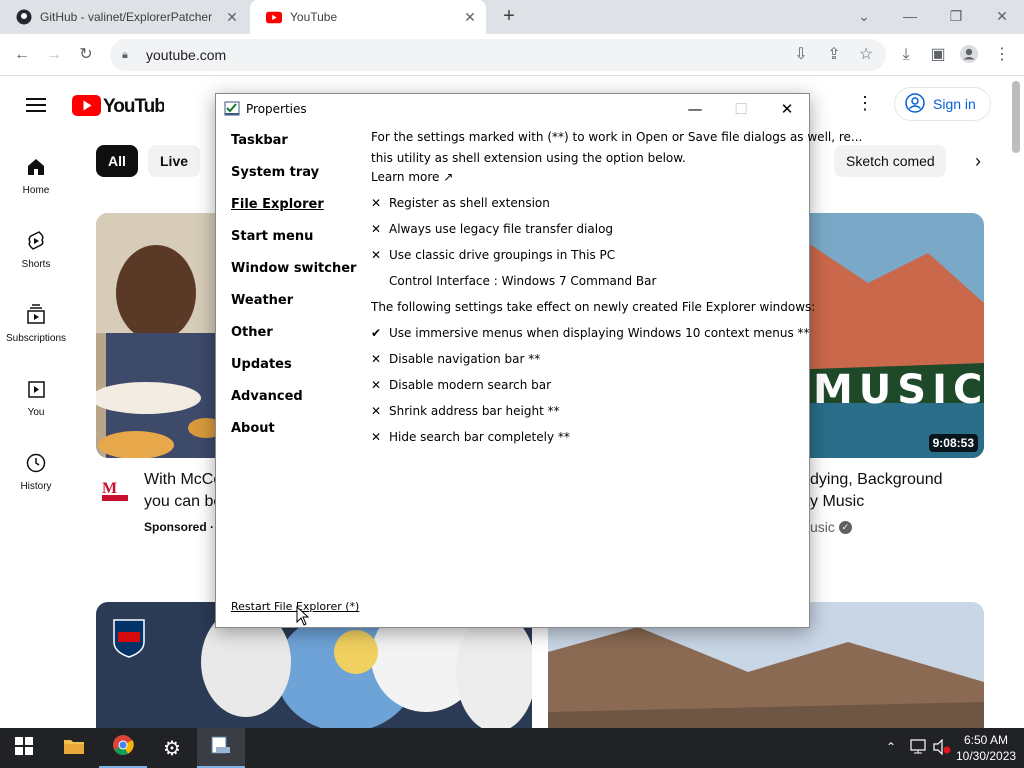  I want to click on new-tab-button: +, so click(509, 16).